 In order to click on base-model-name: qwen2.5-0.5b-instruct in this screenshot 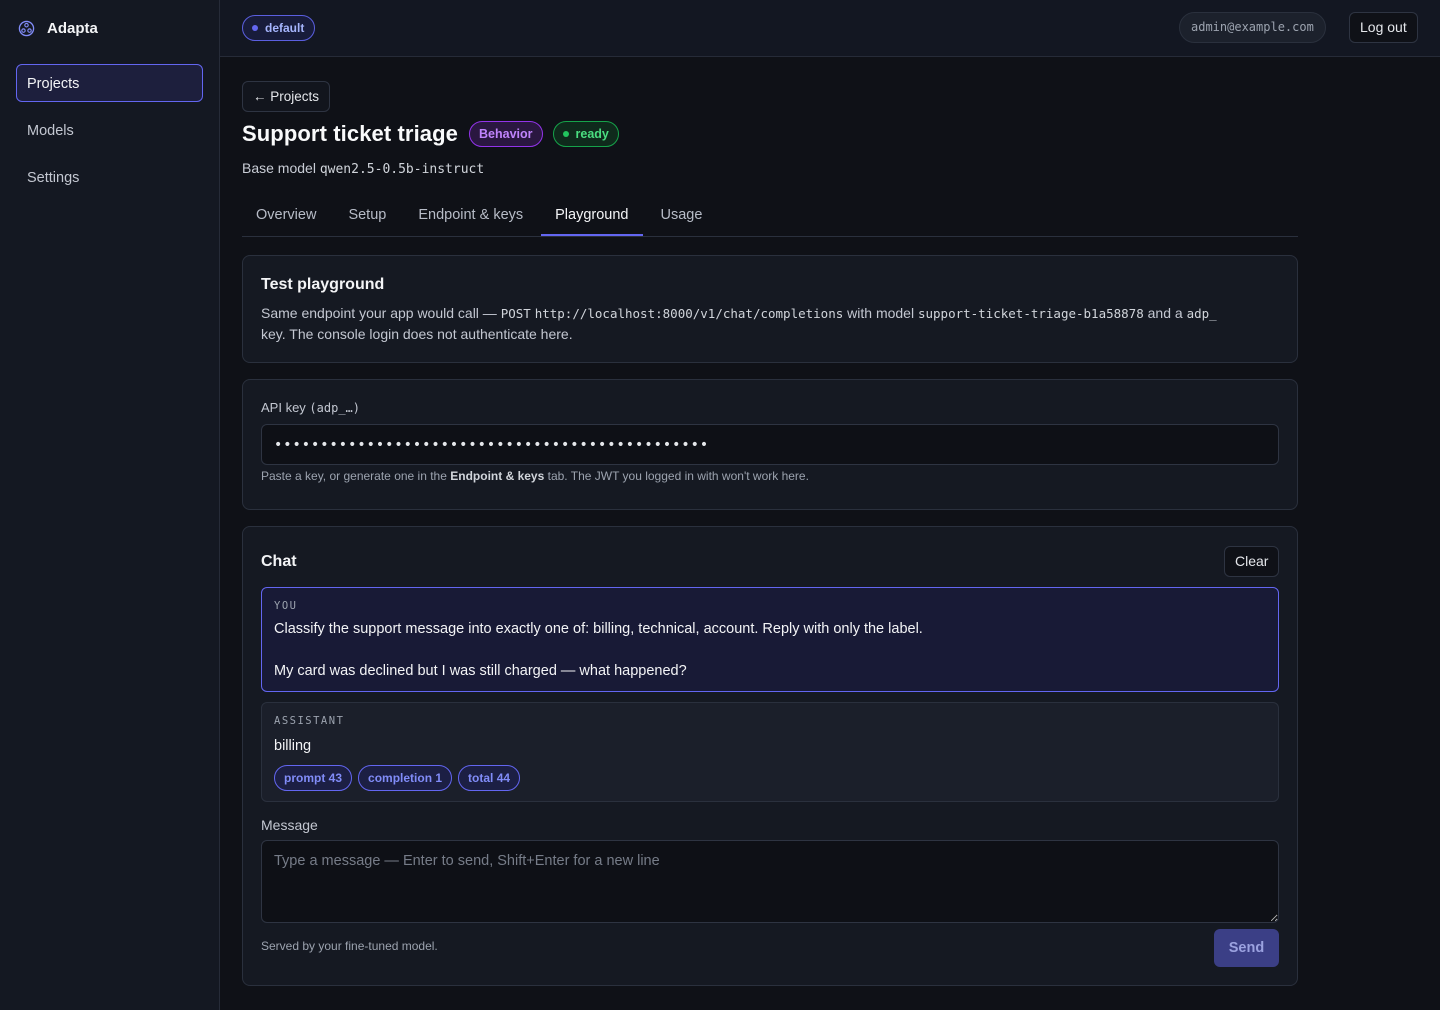, I will do `click(402, 169)`.